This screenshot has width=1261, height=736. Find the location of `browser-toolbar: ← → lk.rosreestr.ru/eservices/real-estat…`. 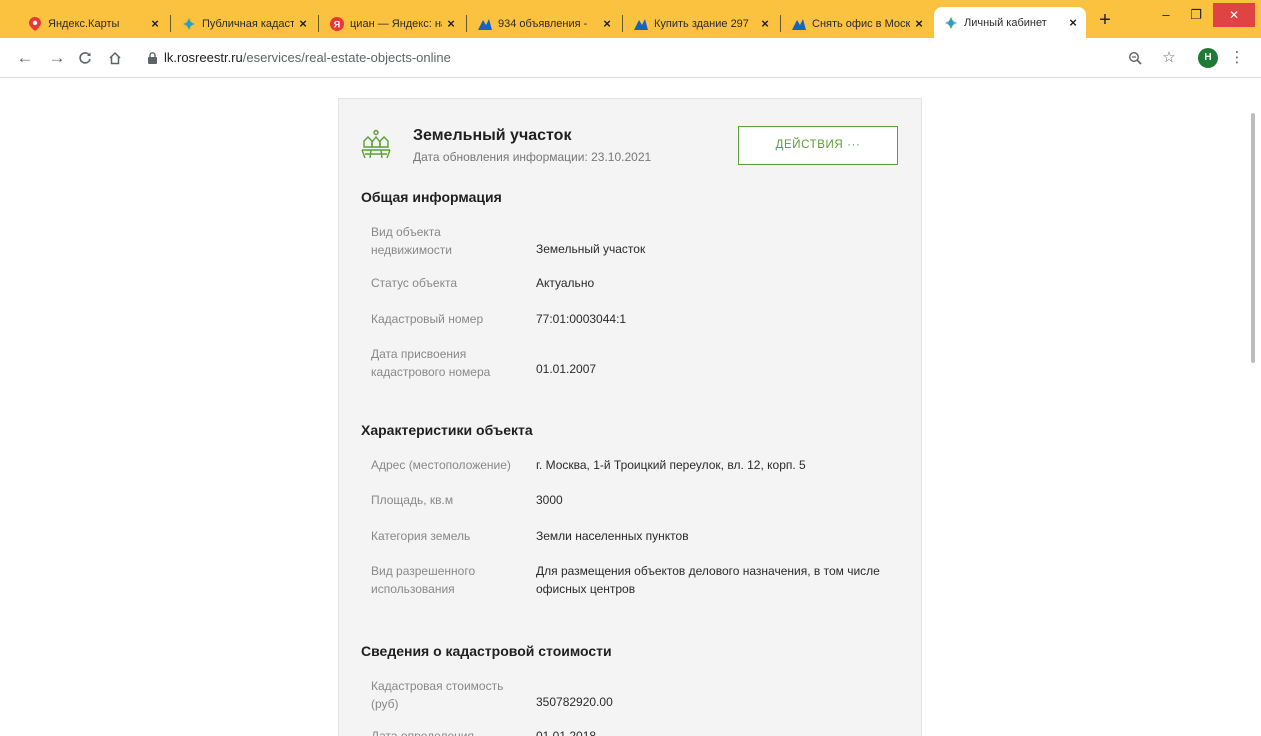

browser-toolbar: ← → lk.rosreestr.ru/eservices/real-estat… is located at coordinates (630, 58).